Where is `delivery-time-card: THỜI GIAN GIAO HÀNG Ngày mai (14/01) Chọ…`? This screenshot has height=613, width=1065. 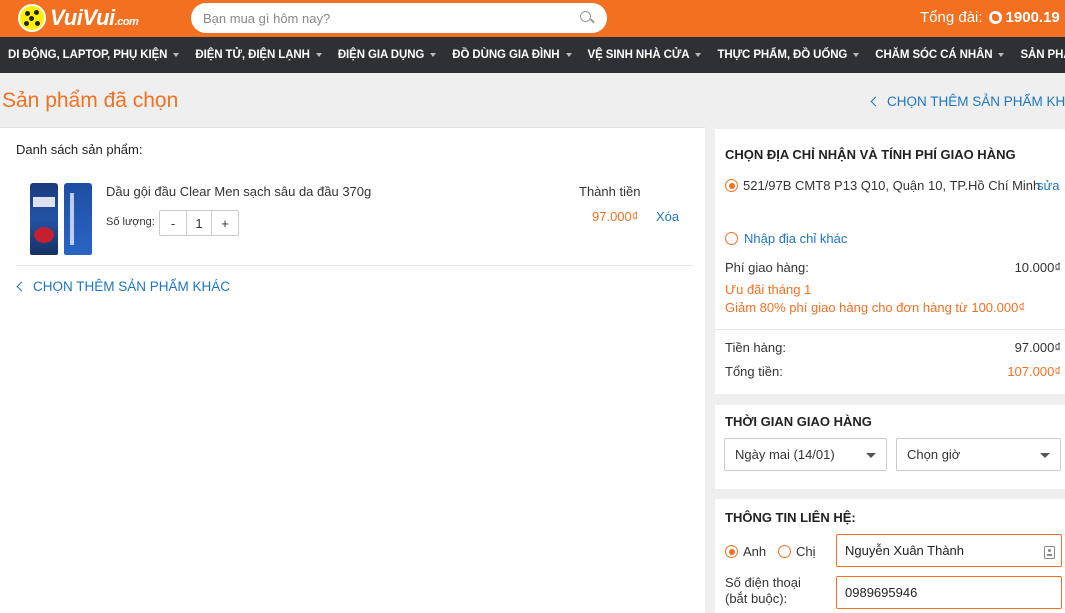
delivery-time-card: THỜI GIAN GIAO HÀNG Ngày mai (14/01) Chọ… is located at coordinates (890, 447).